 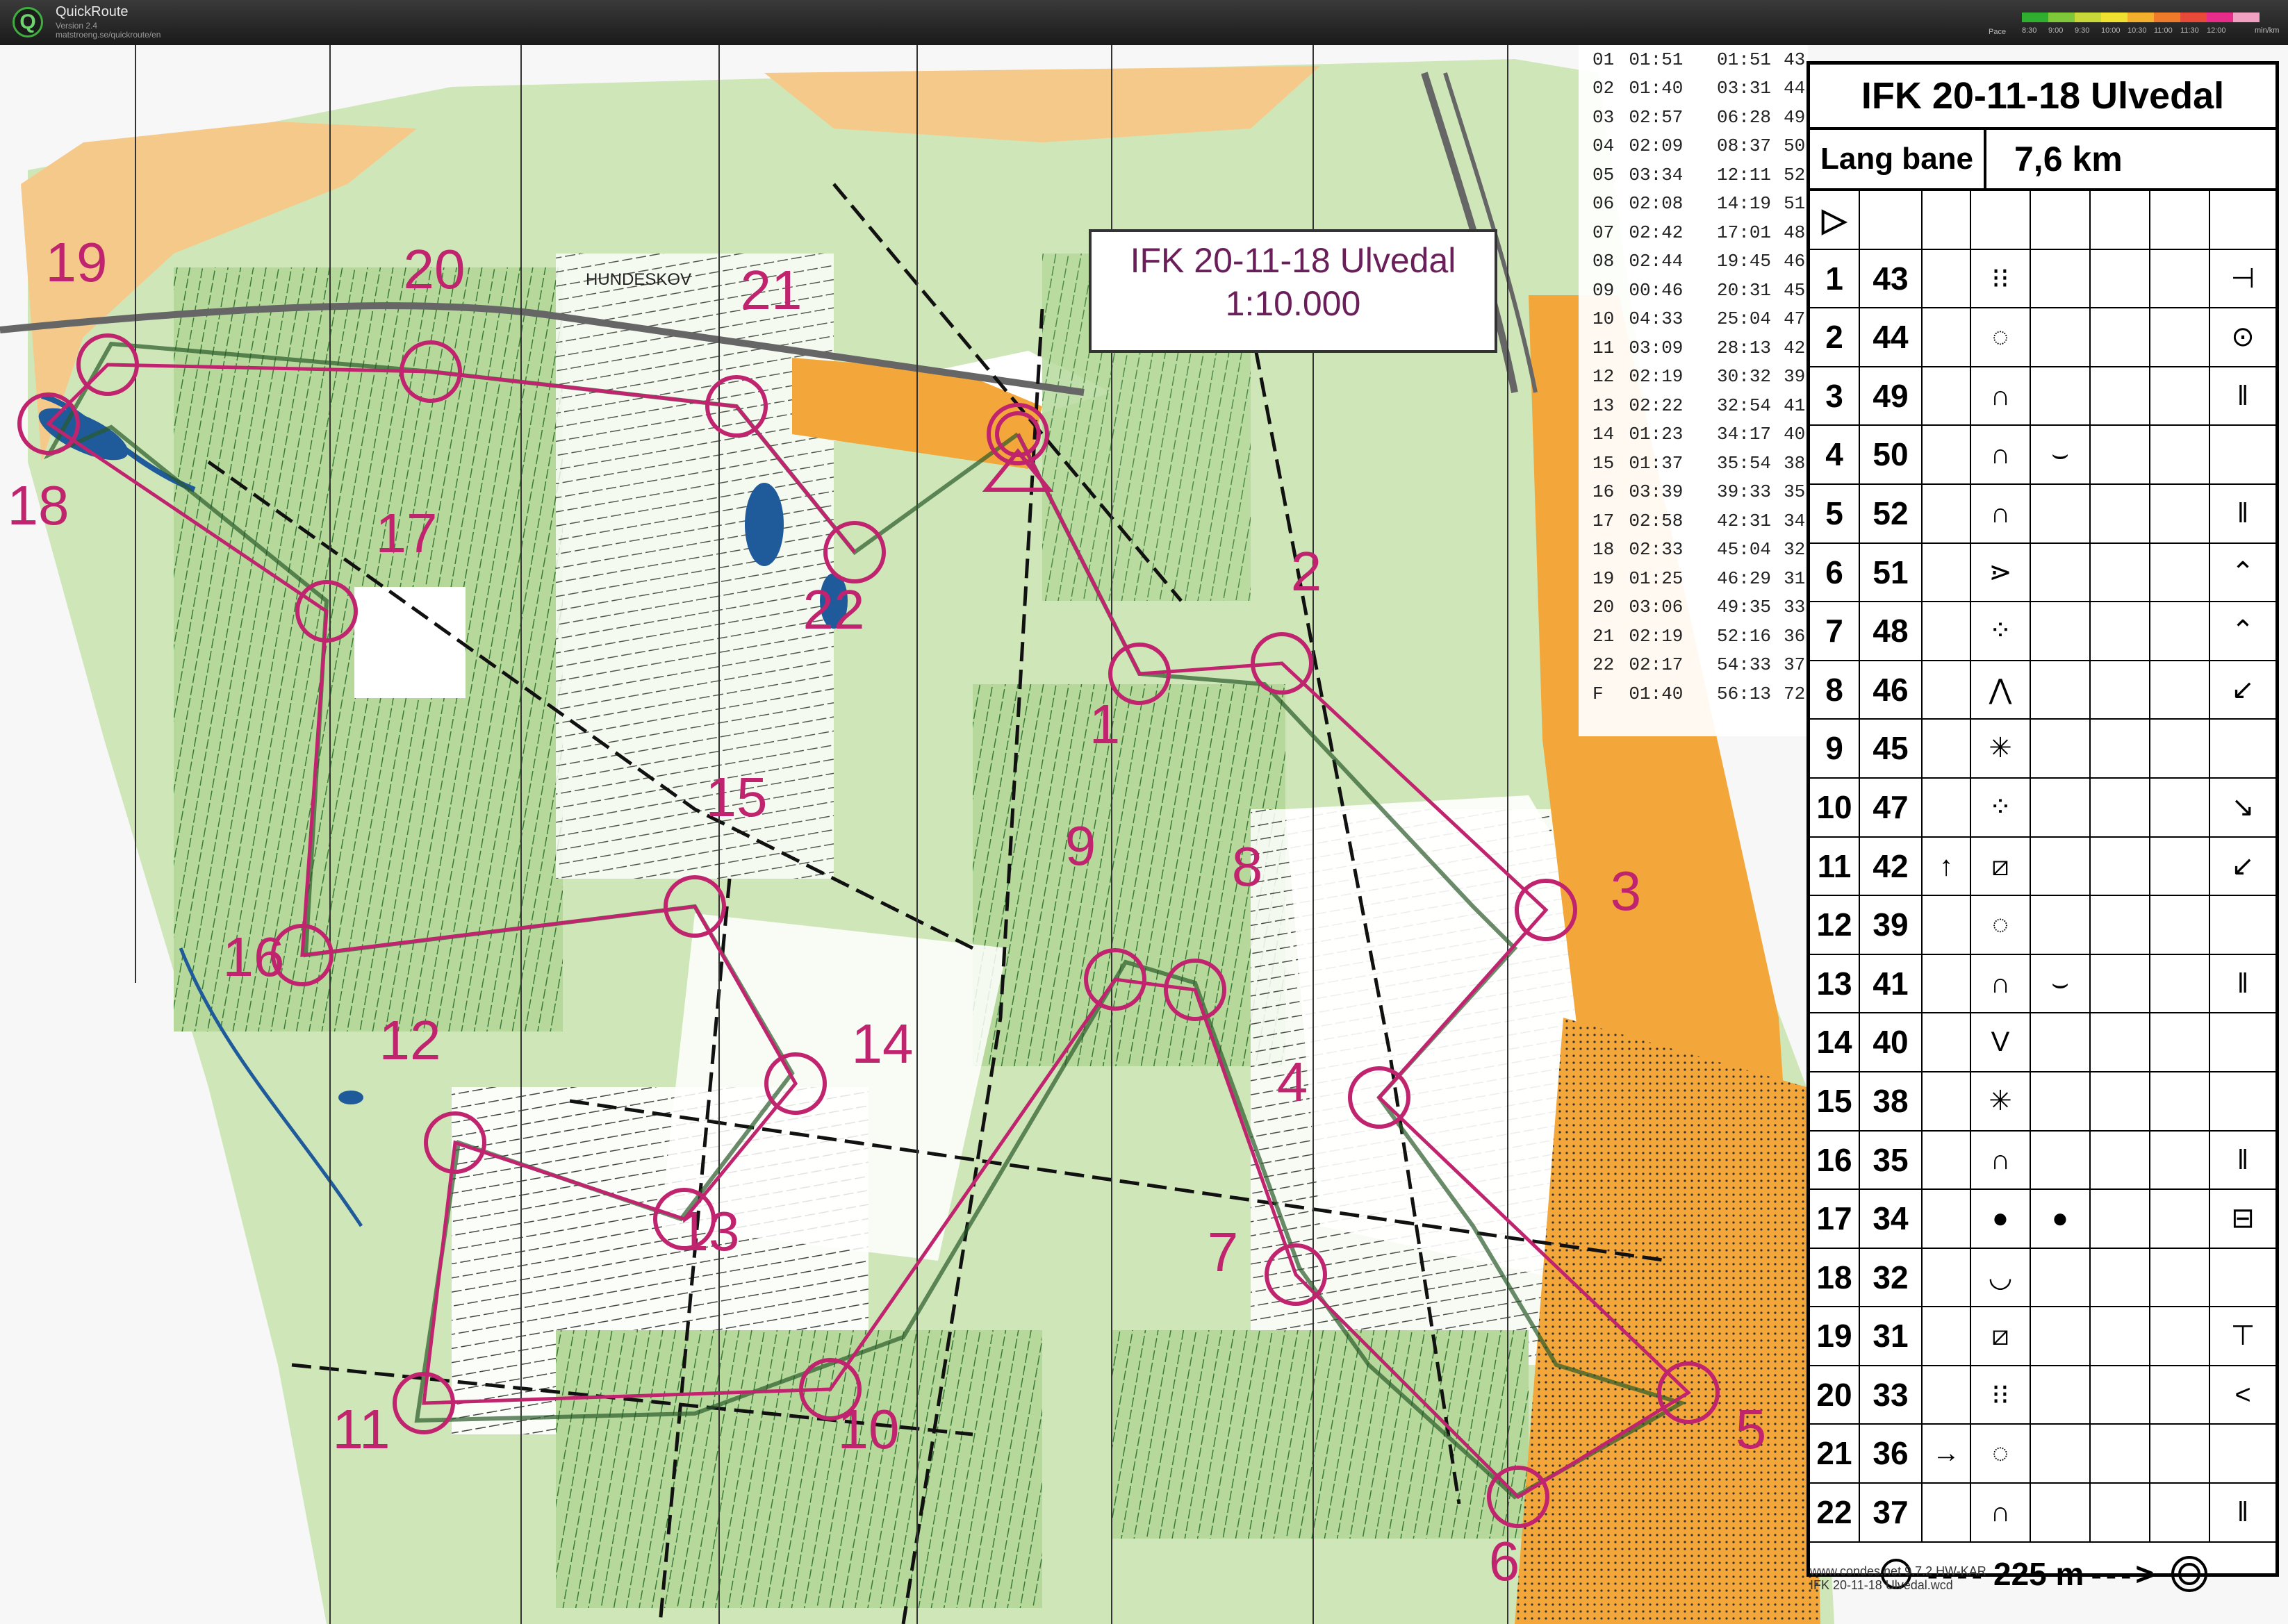 What do you see at coordinates (1603, 435) in the screenshot?
I see `split-leg: 14` at bounding box center [1603, 435].